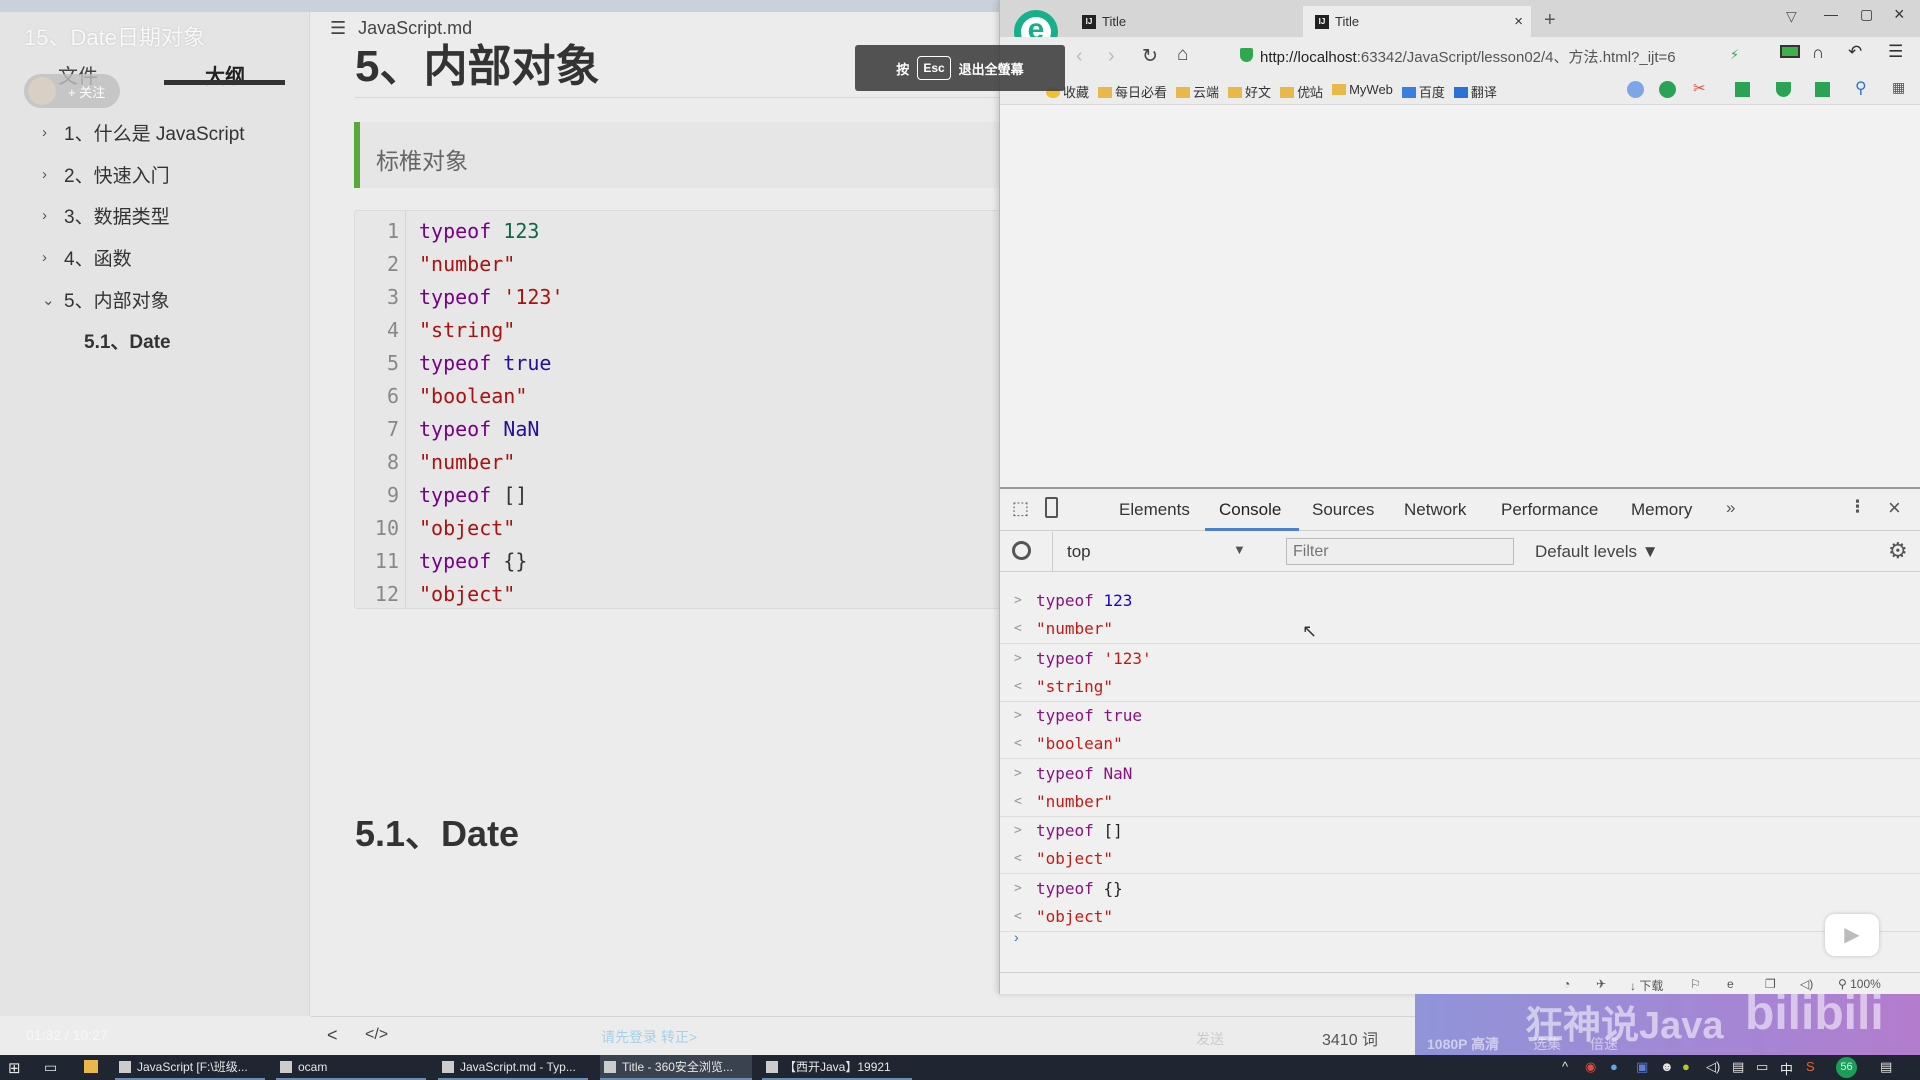 The height and width of the screenshot is (1080, 1920). What do you see at coordinates (1846, 1067) in the screenshot?
I see `badge-56: 56` at bounding box center [1846, 1067].